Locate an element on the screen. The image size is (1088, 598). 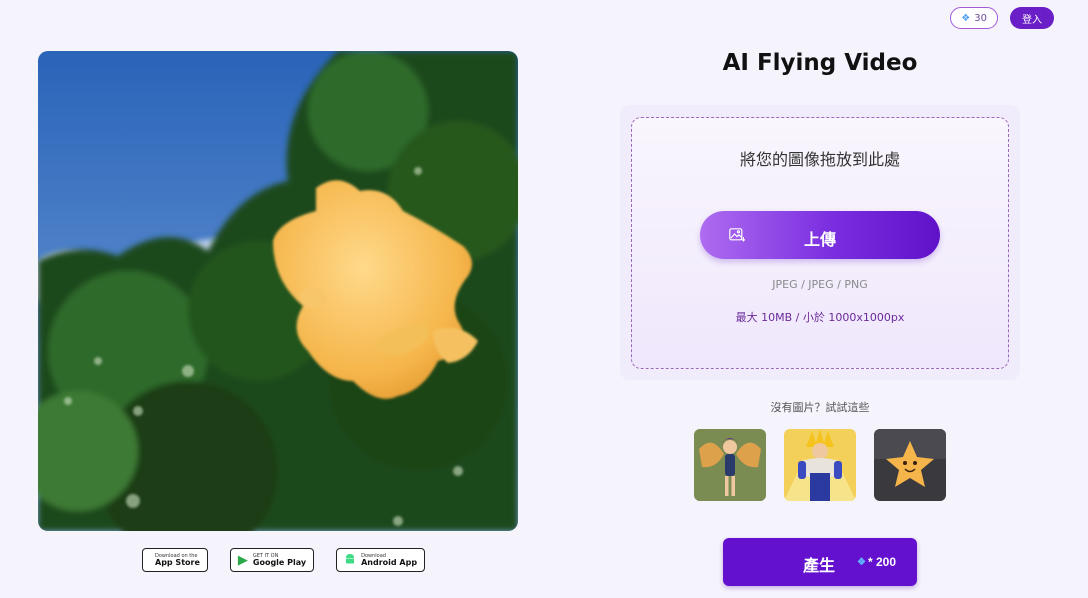
generate-cost-value: * 200 is located at coordinates (881, 562).